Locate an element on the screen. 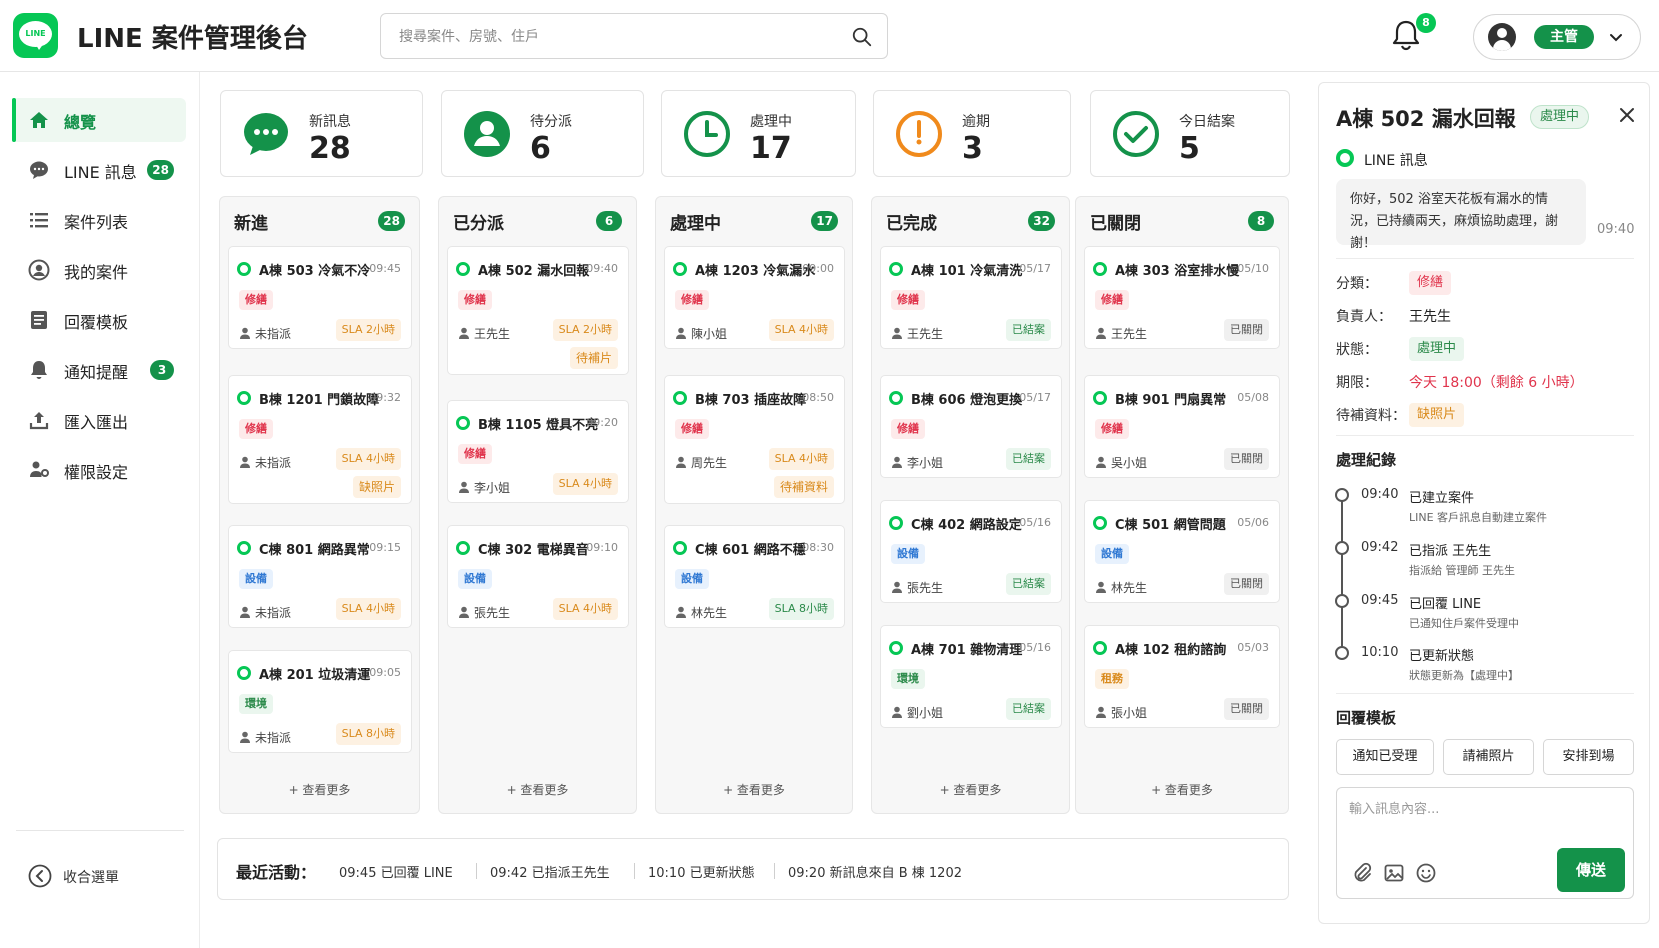 This screenshot has height=948, width=1659. stat-in-progress: 處理中 17 is located at coordinates (758, 133).